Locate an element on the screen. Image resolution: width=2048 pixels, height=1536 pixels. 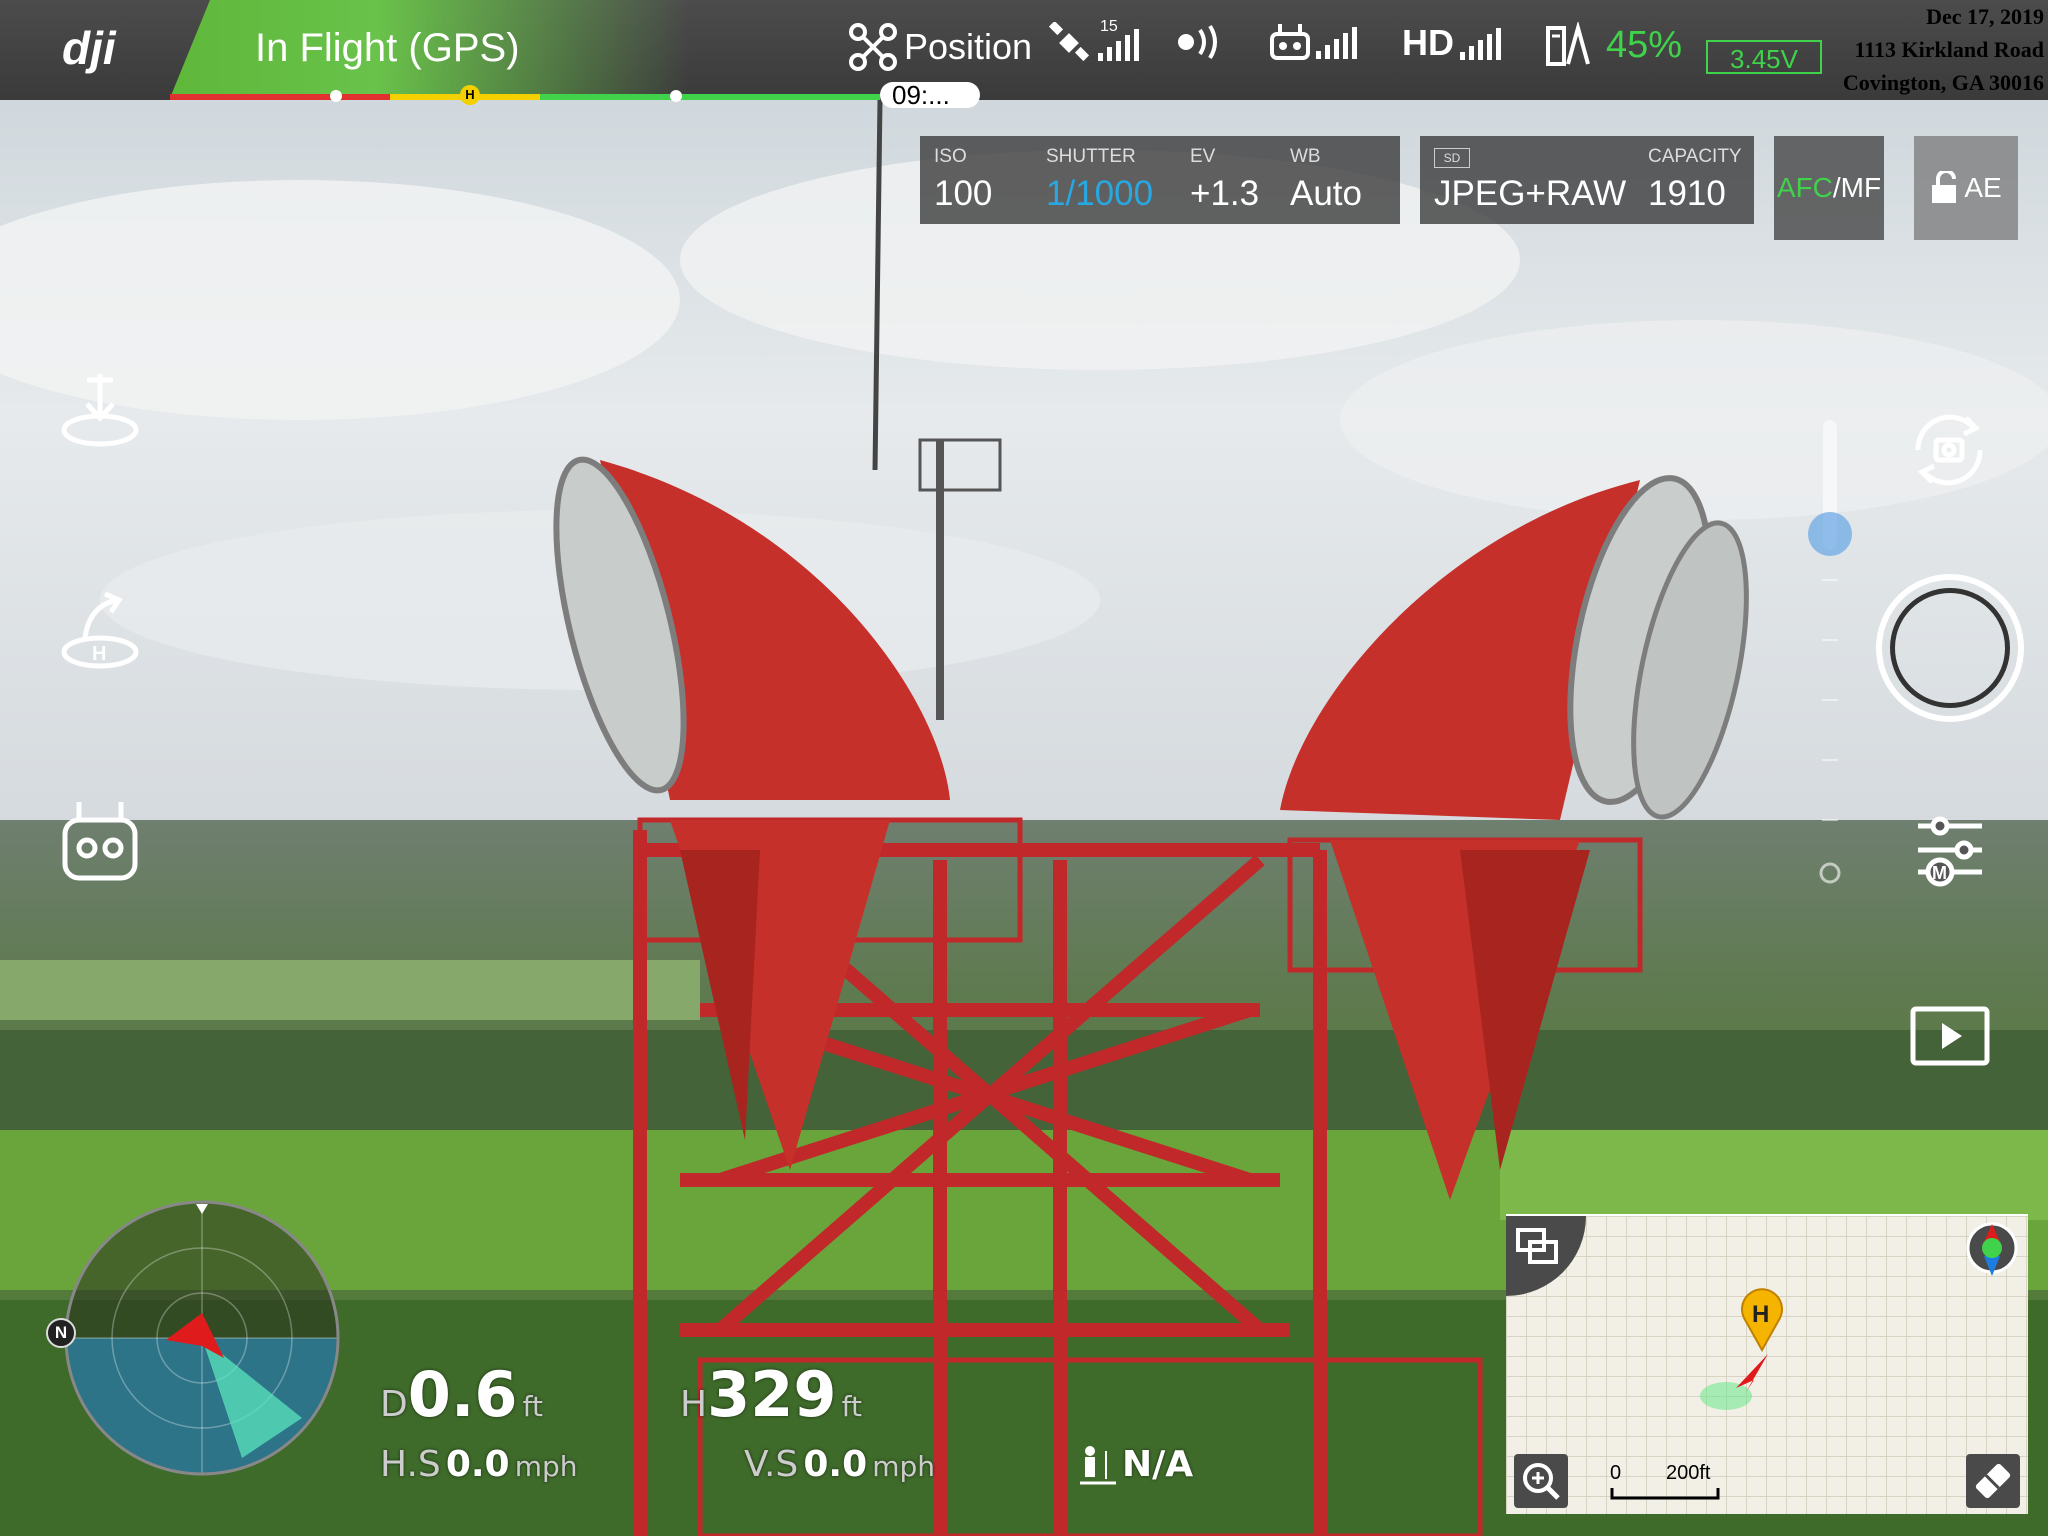
focus-mode-button: AFC/MF is located at coordinates (1829, 188).